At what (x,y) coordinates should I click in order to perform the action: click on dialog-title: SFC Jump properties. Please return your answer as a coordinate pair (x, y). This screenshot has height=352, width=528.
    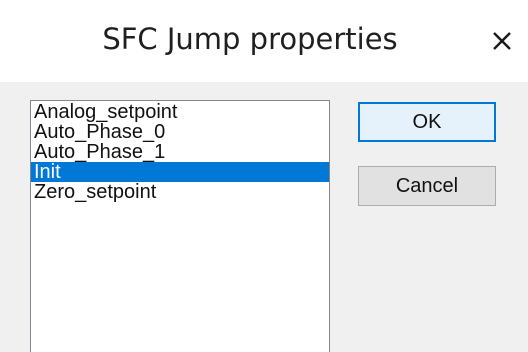
    Looking at the image, I should click on (250, 39).